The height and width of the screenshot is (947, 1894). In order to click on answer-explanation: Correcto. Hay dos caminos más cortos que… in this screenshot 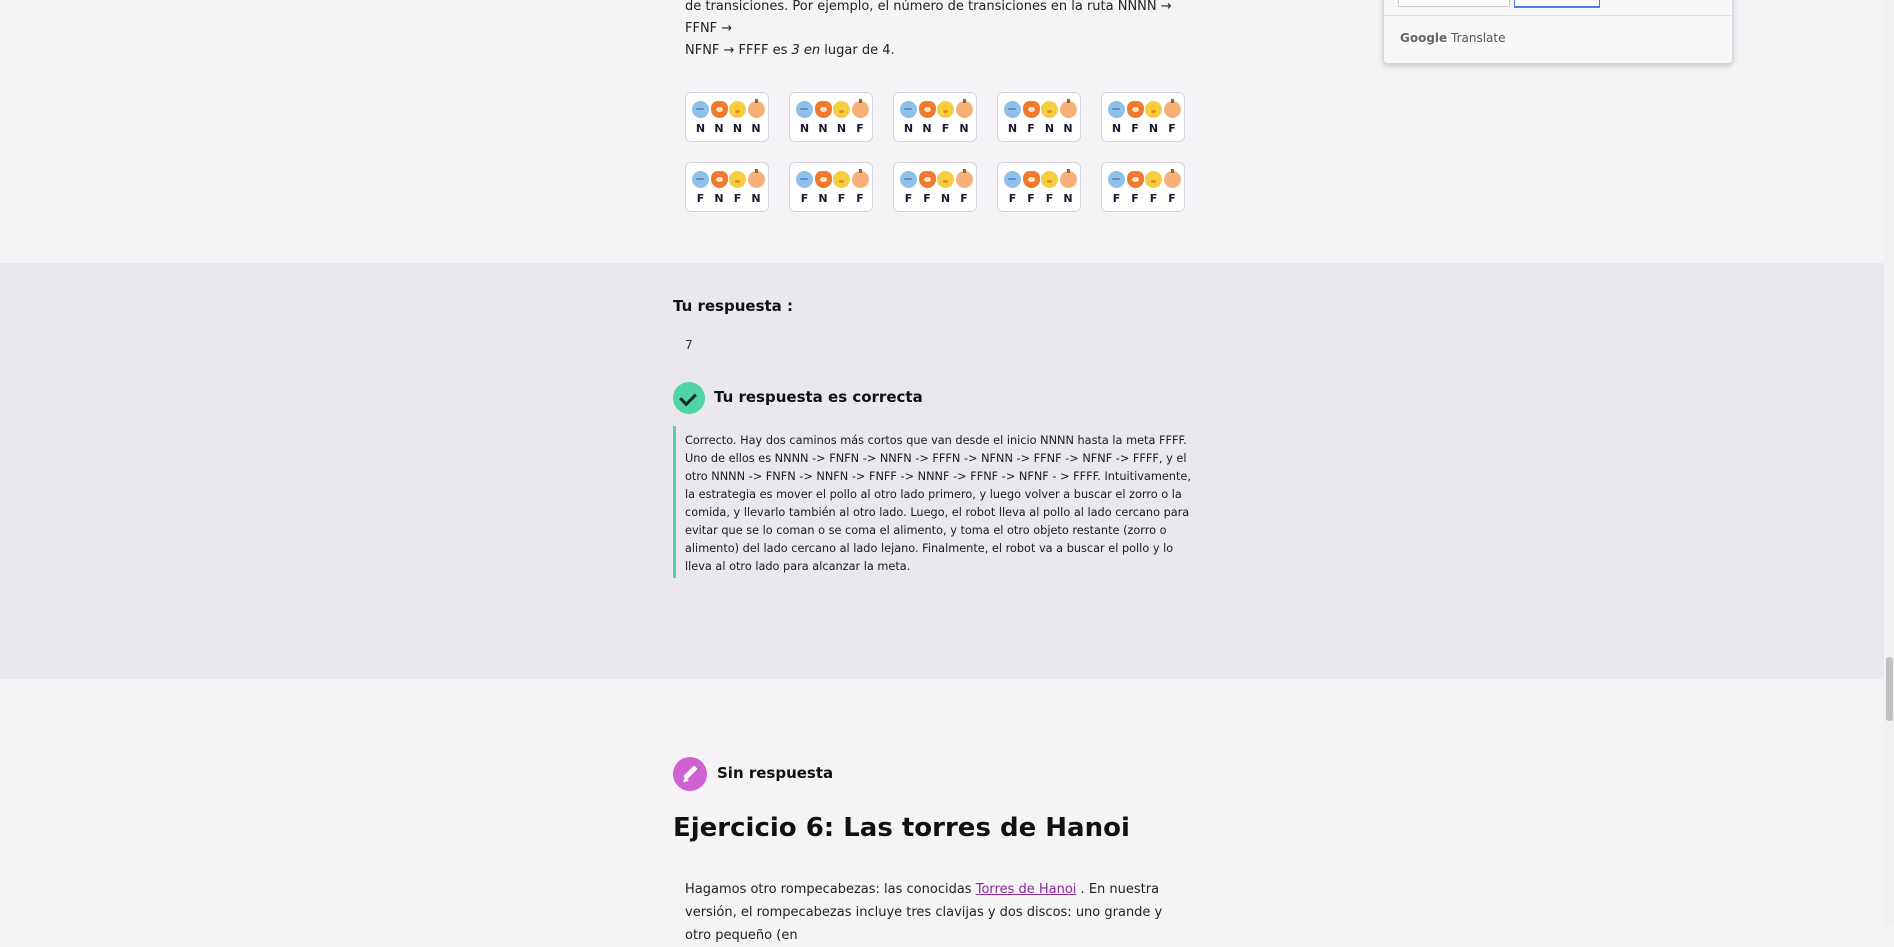, I will do `click(938, 502)`.